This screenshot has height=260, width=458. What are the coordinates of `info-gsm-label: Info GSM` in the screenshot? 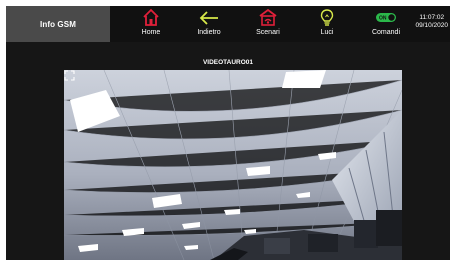 It's located at (58, 24).